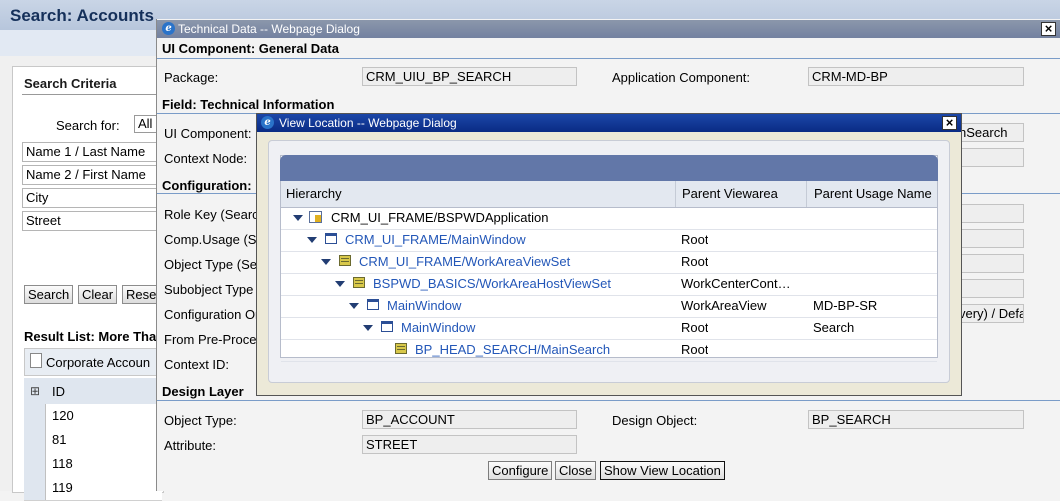 The width and height of the screenshot is (1060, 501). What do you see at coordinates (989, 263) in the screenshot?
I see `object-type-search-field` at bounding box center [989, 263].